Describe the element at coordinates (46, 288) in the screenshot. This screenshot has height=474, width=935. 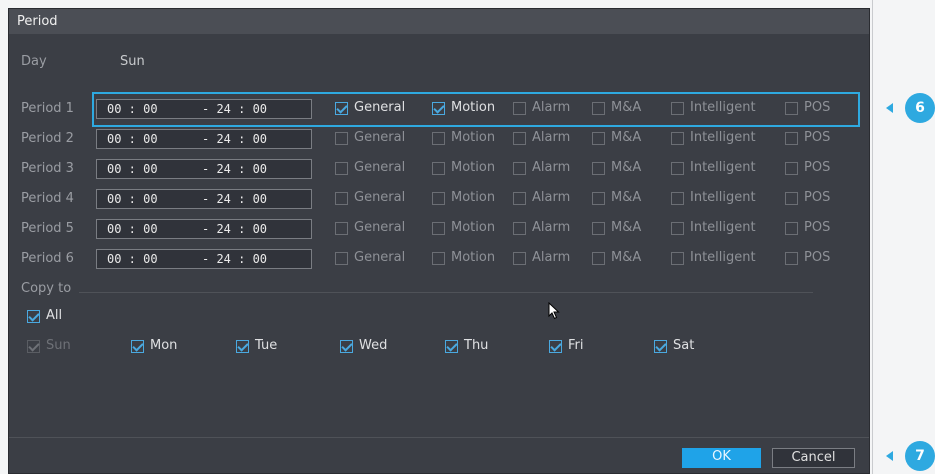
I see `copy-to-label: Copy to` at that location.